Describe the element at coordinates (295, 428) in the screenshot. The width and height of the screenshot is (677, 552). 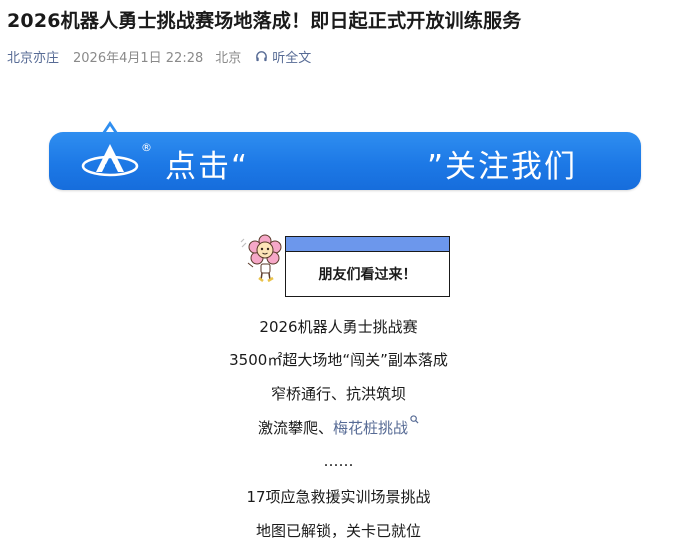
I see `body-line-4-prefix: 激流攀爬、` at that location.